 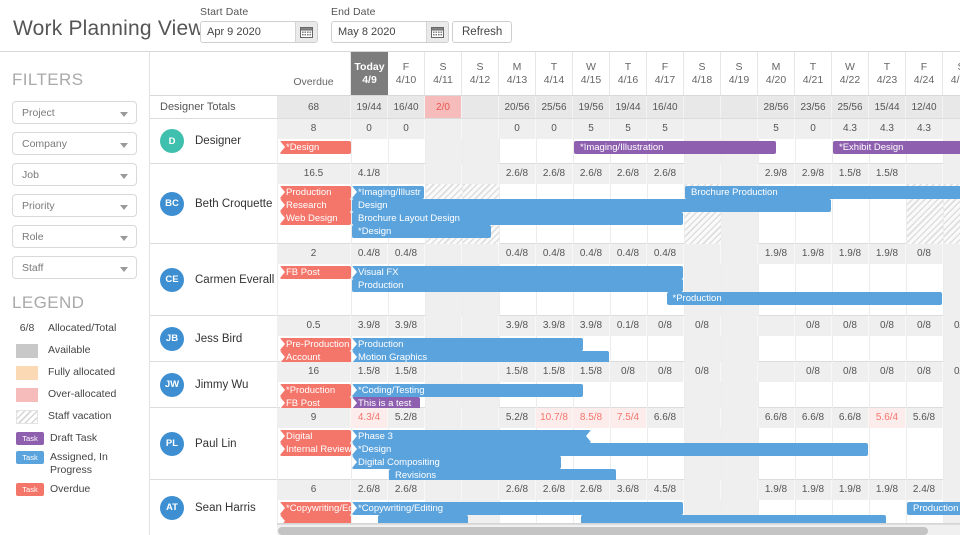 What do you see at coordinates (924, 490) in the screenshot?
I see `allocation-cell: 2.4/8` at bounding box center [924, 490].